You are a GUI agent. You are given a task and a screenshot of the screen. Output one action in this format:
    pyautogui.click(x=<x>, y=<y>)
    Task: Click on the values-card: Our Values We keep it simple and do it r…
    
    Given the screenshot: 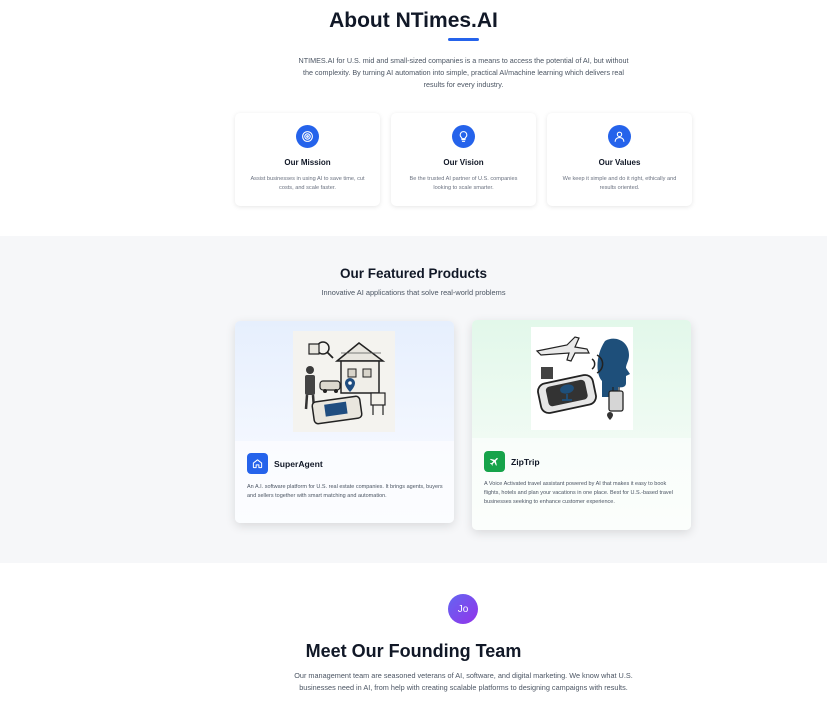 What is the action you would take?
    pyautogui.click(x=619, y=159)
    